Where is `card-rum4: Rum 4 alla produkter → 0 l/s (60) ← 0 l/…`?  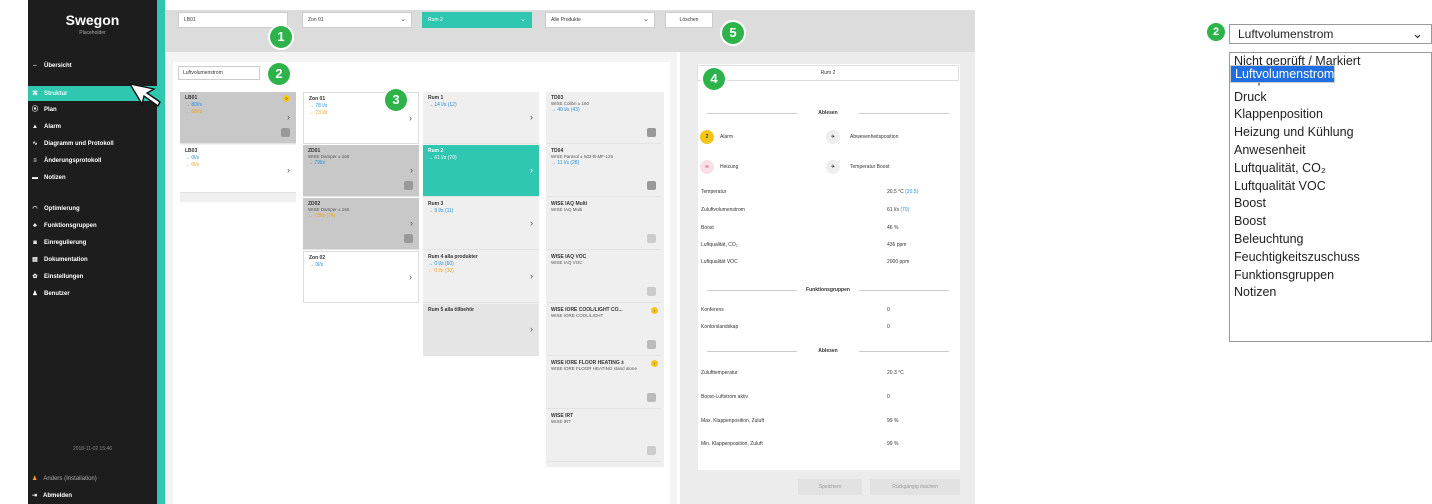 card-rum4: Rum 4 alla produkter → 0 l/s (60) ← 0 l/… is located at coordinates (481, 277).